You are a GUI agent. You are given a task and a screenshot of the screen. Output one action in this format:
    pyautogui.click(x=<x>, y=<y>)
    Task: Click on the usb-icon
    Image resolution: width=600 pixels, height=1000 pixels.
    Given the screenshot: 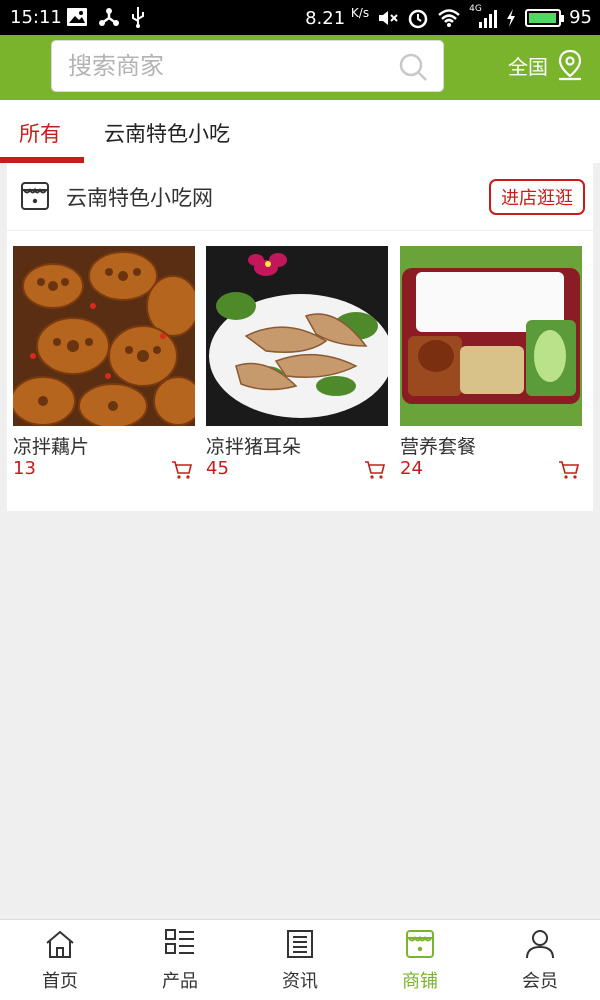 What is the action you would take?
    pyautogui.click(x=138, y=17)
    